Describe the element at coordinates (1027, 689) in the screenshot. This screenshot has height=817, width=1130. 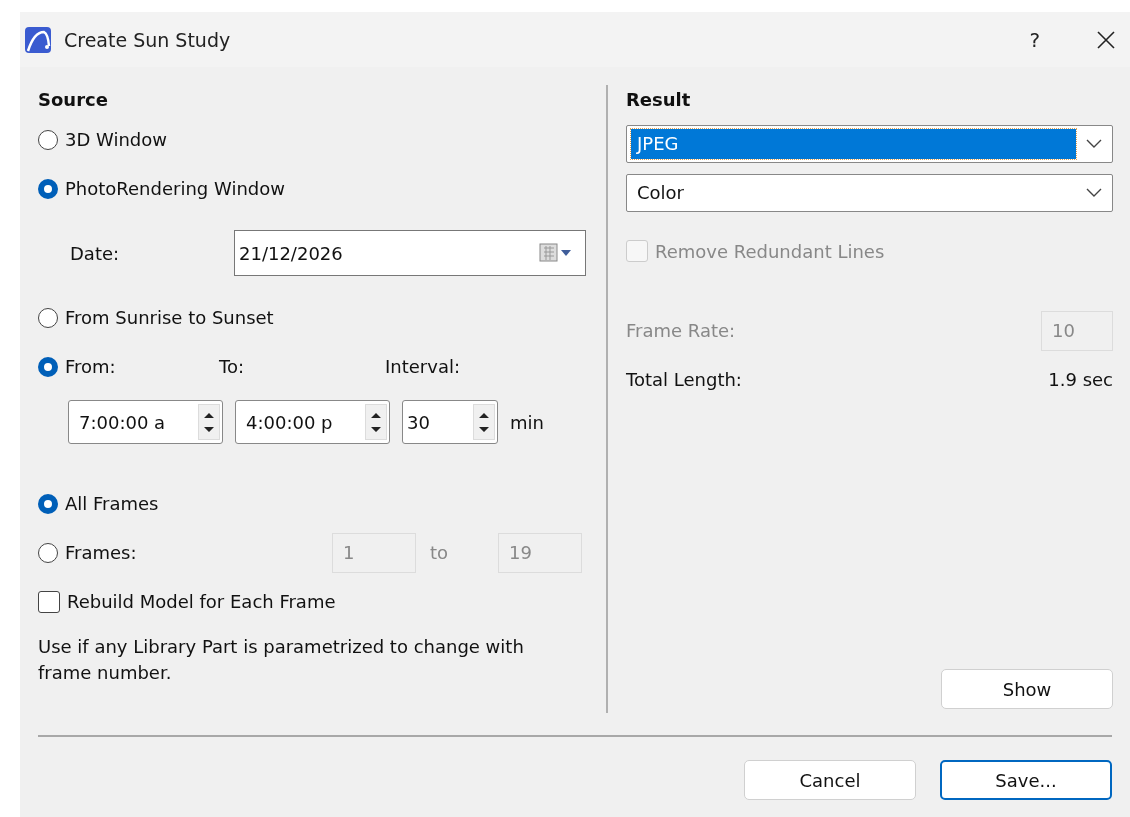
I see `show-button: Show` at that location.